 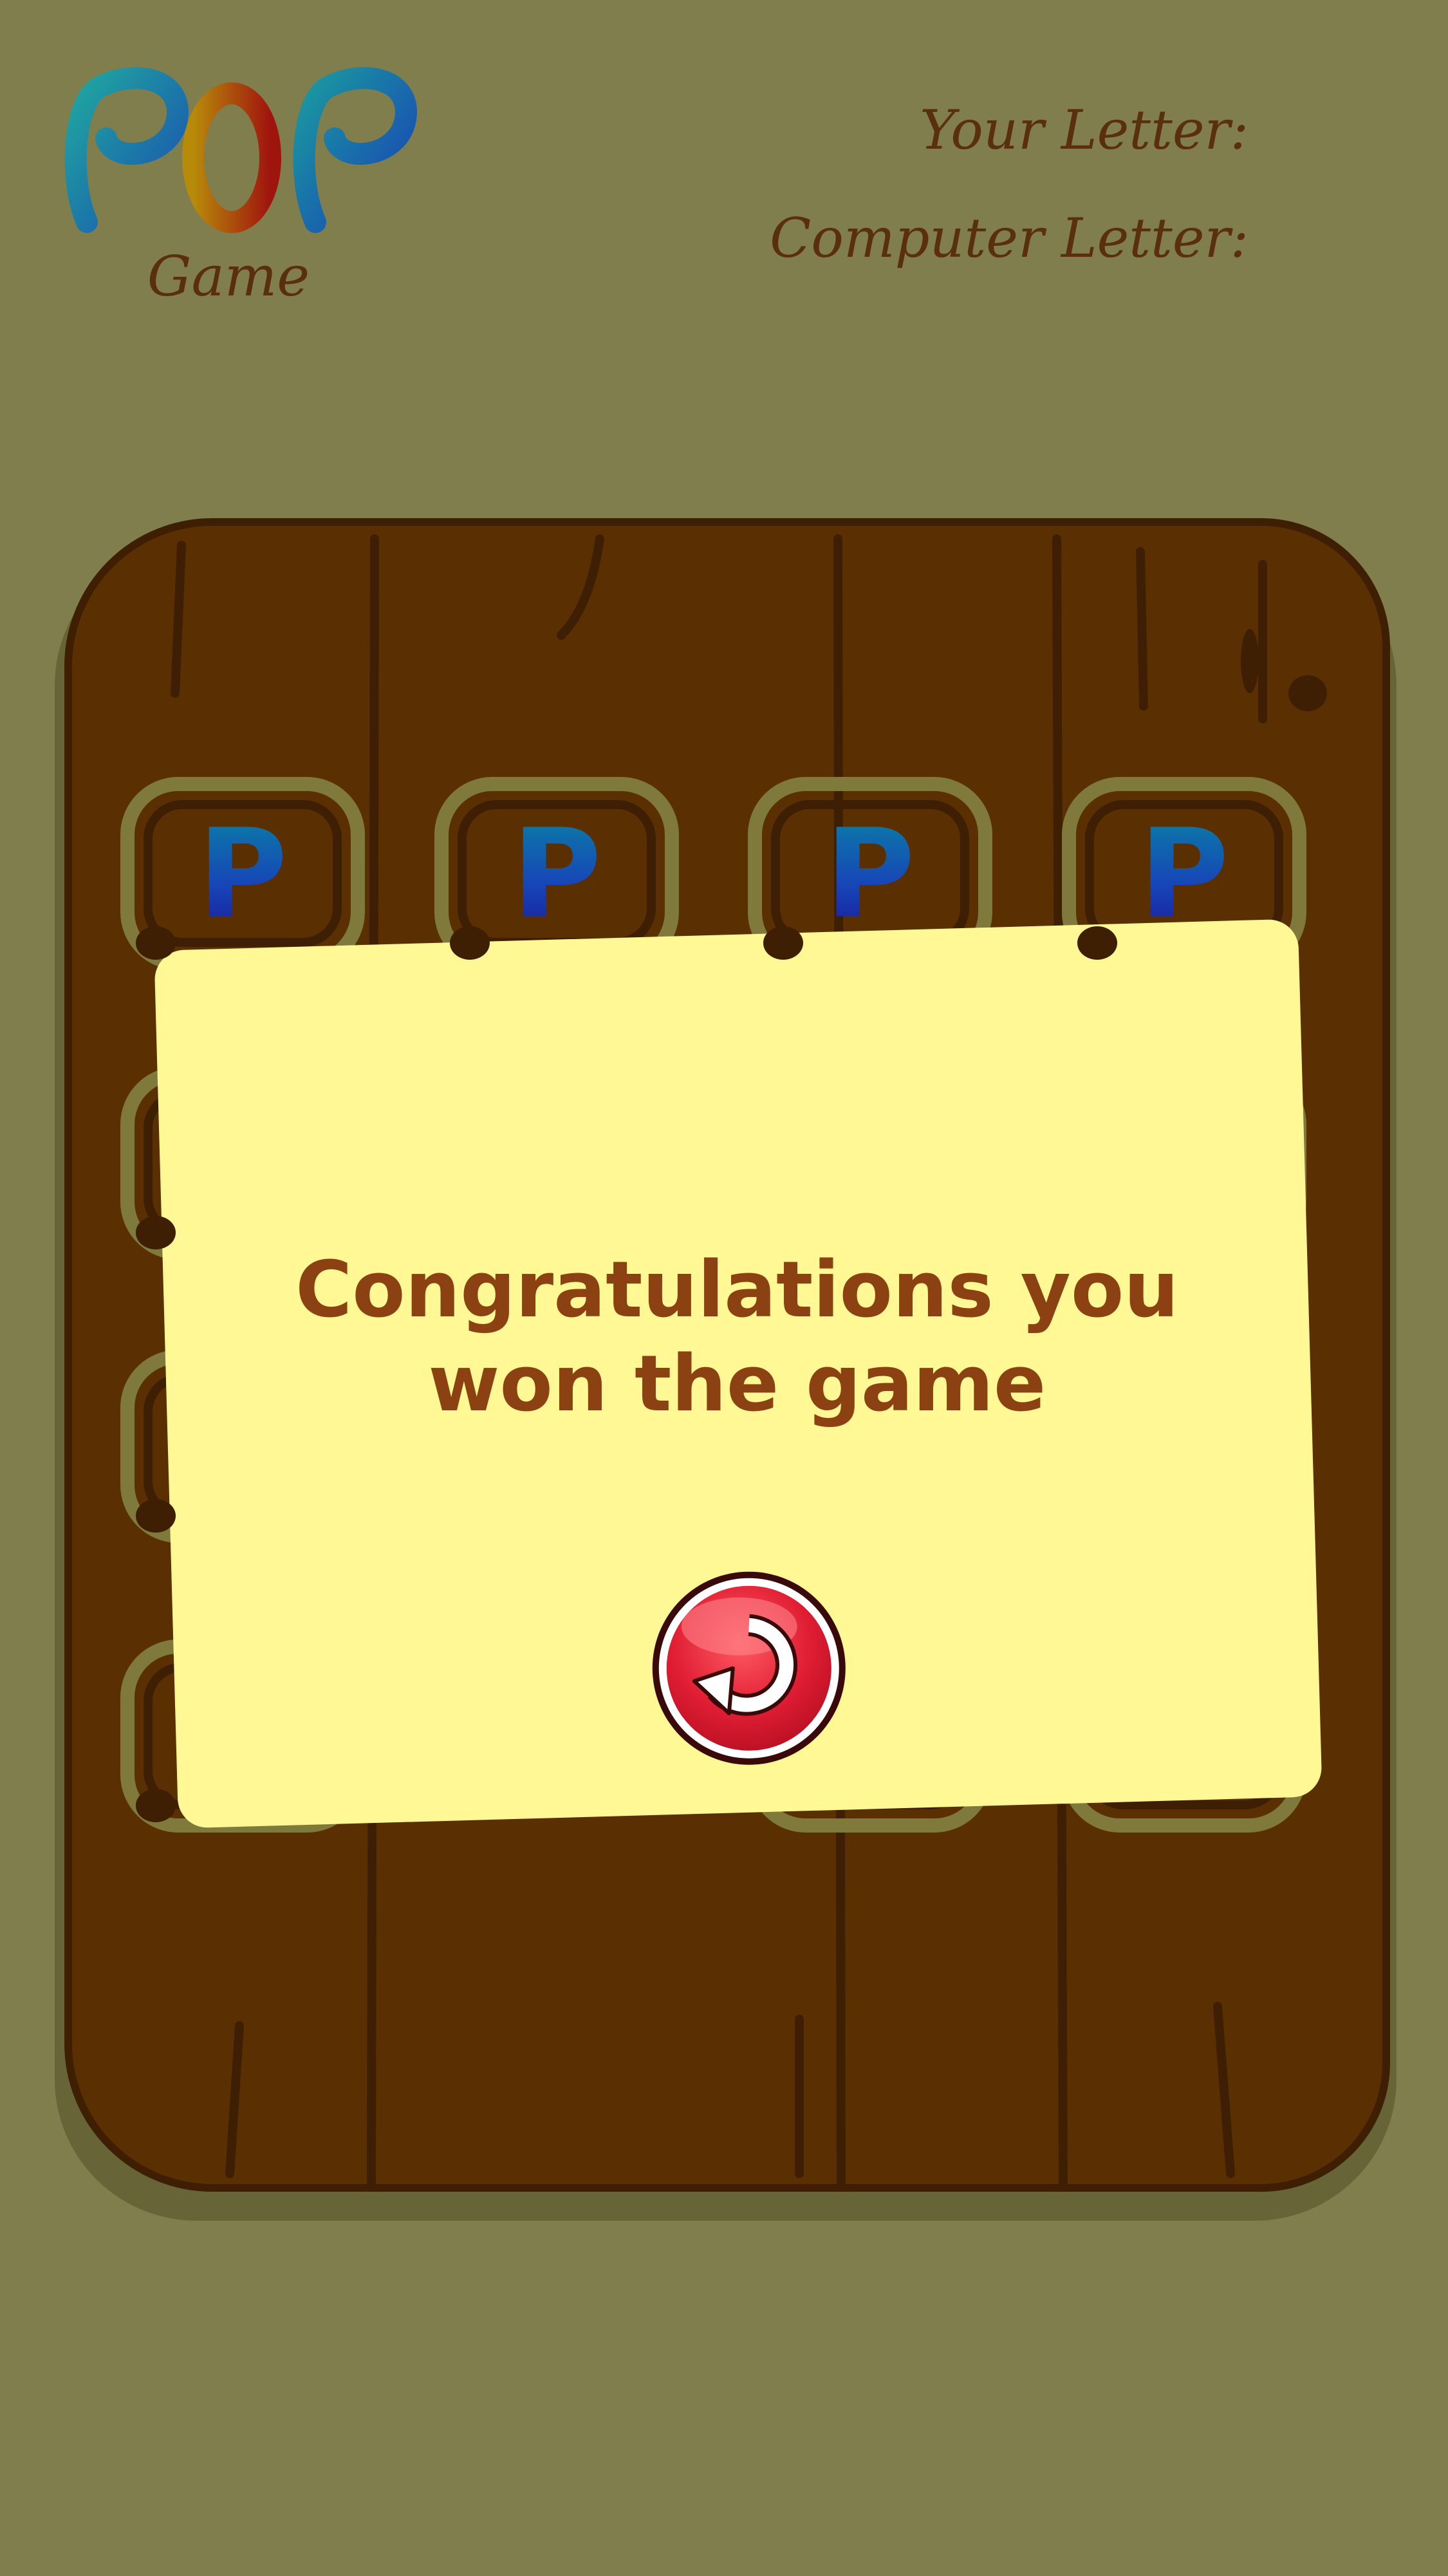 I want to click on letter-info: Your Letter: Computer Letter:, so click(x=1009, y=211).